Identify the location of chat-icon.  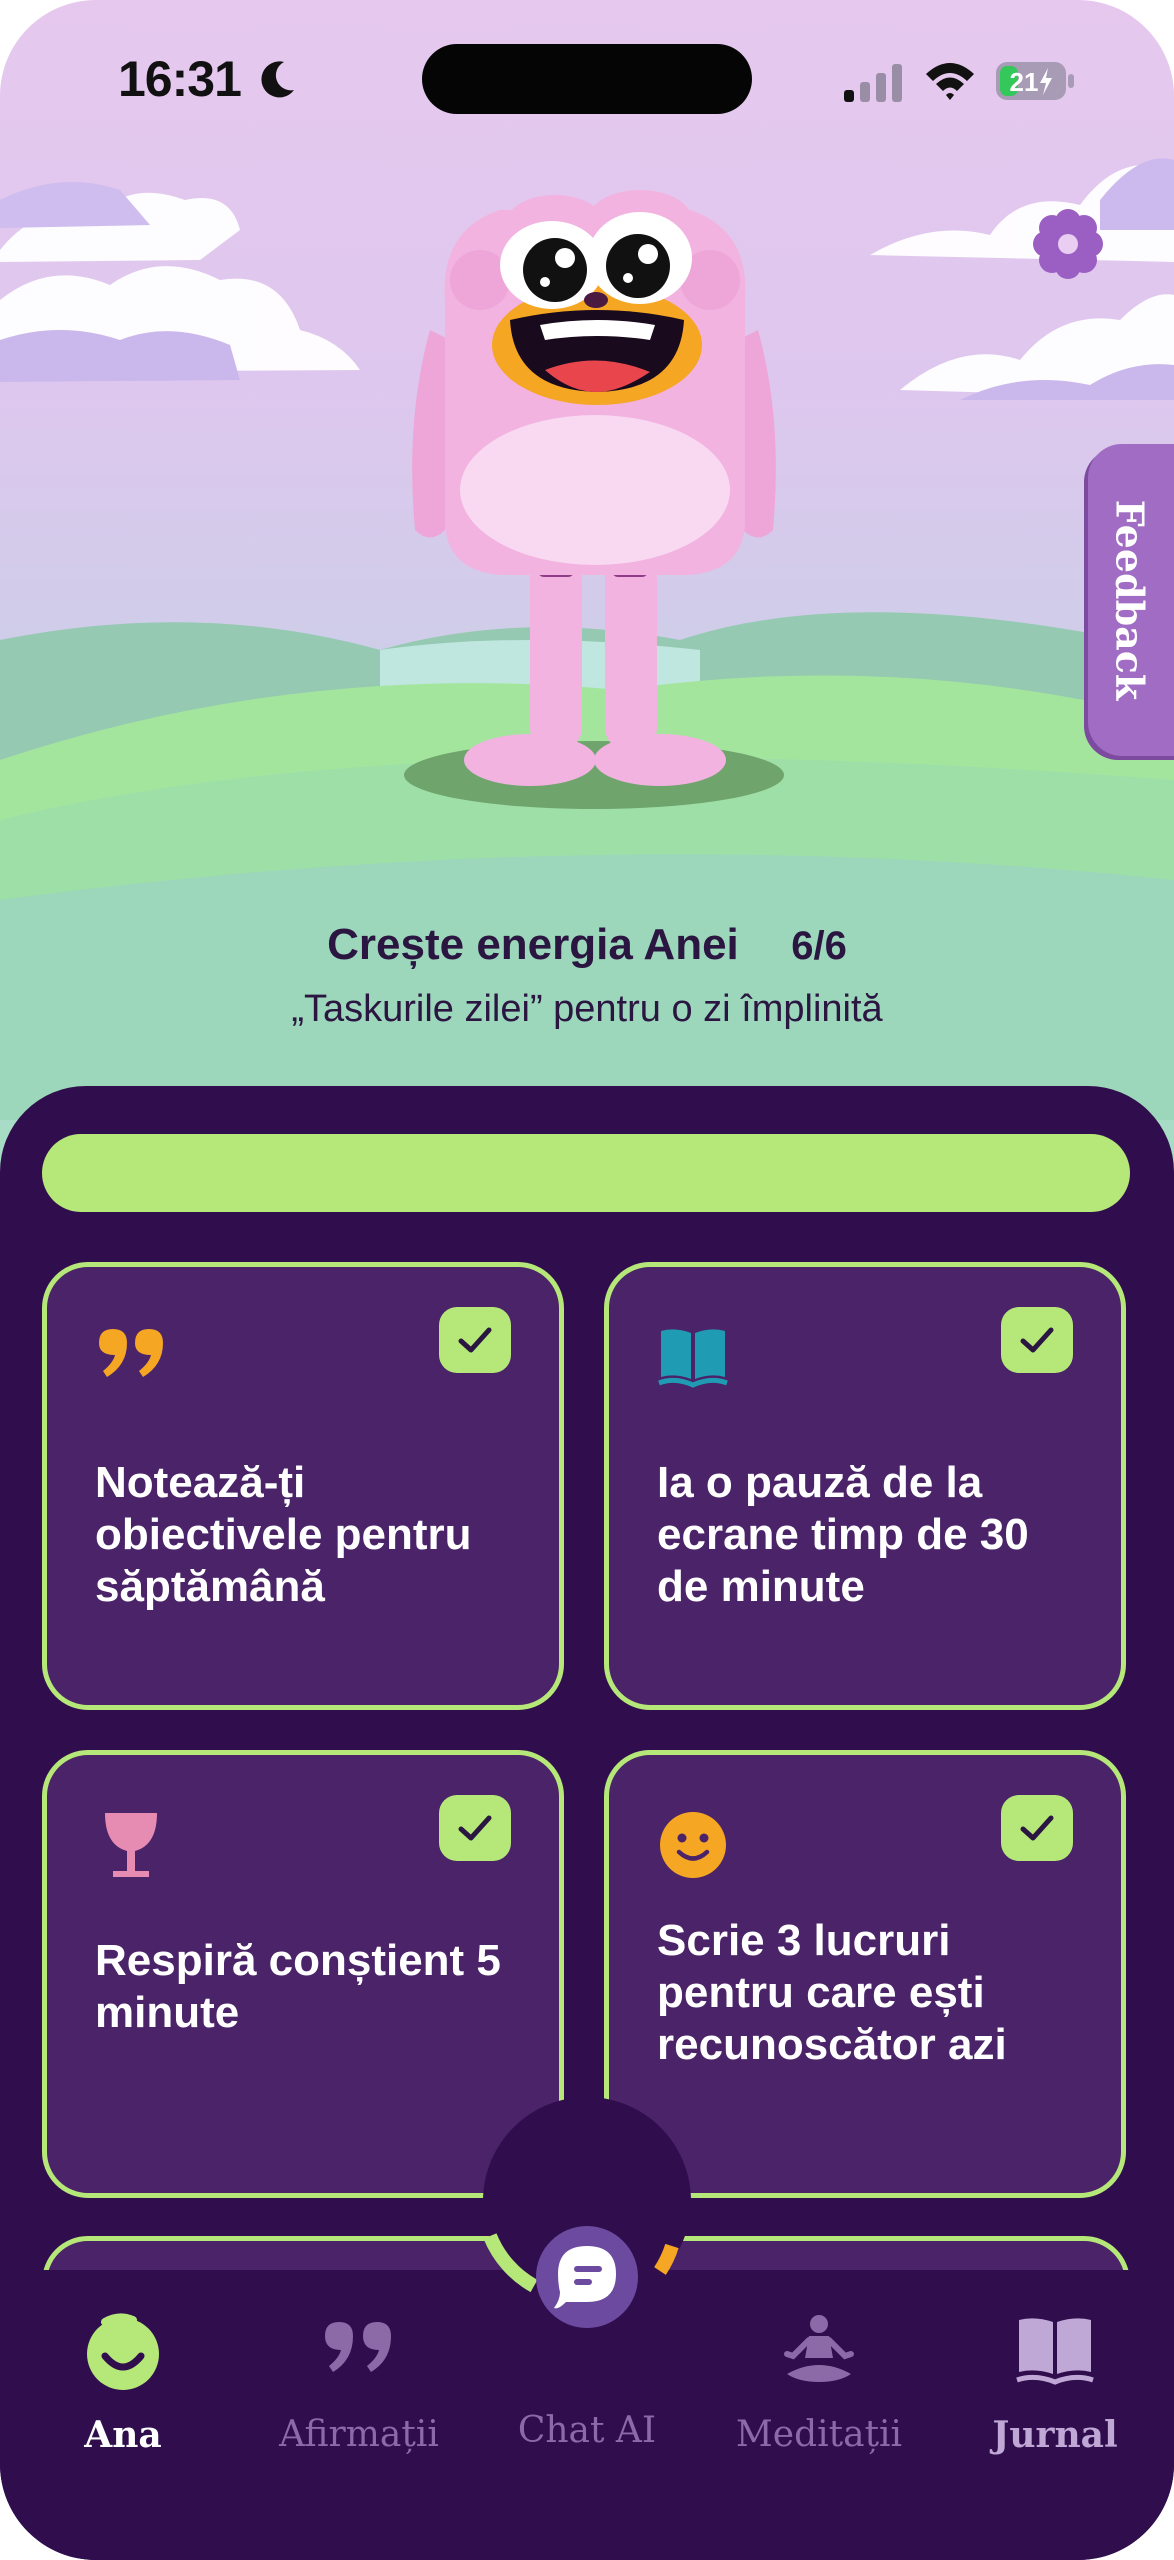
(585, 2277).